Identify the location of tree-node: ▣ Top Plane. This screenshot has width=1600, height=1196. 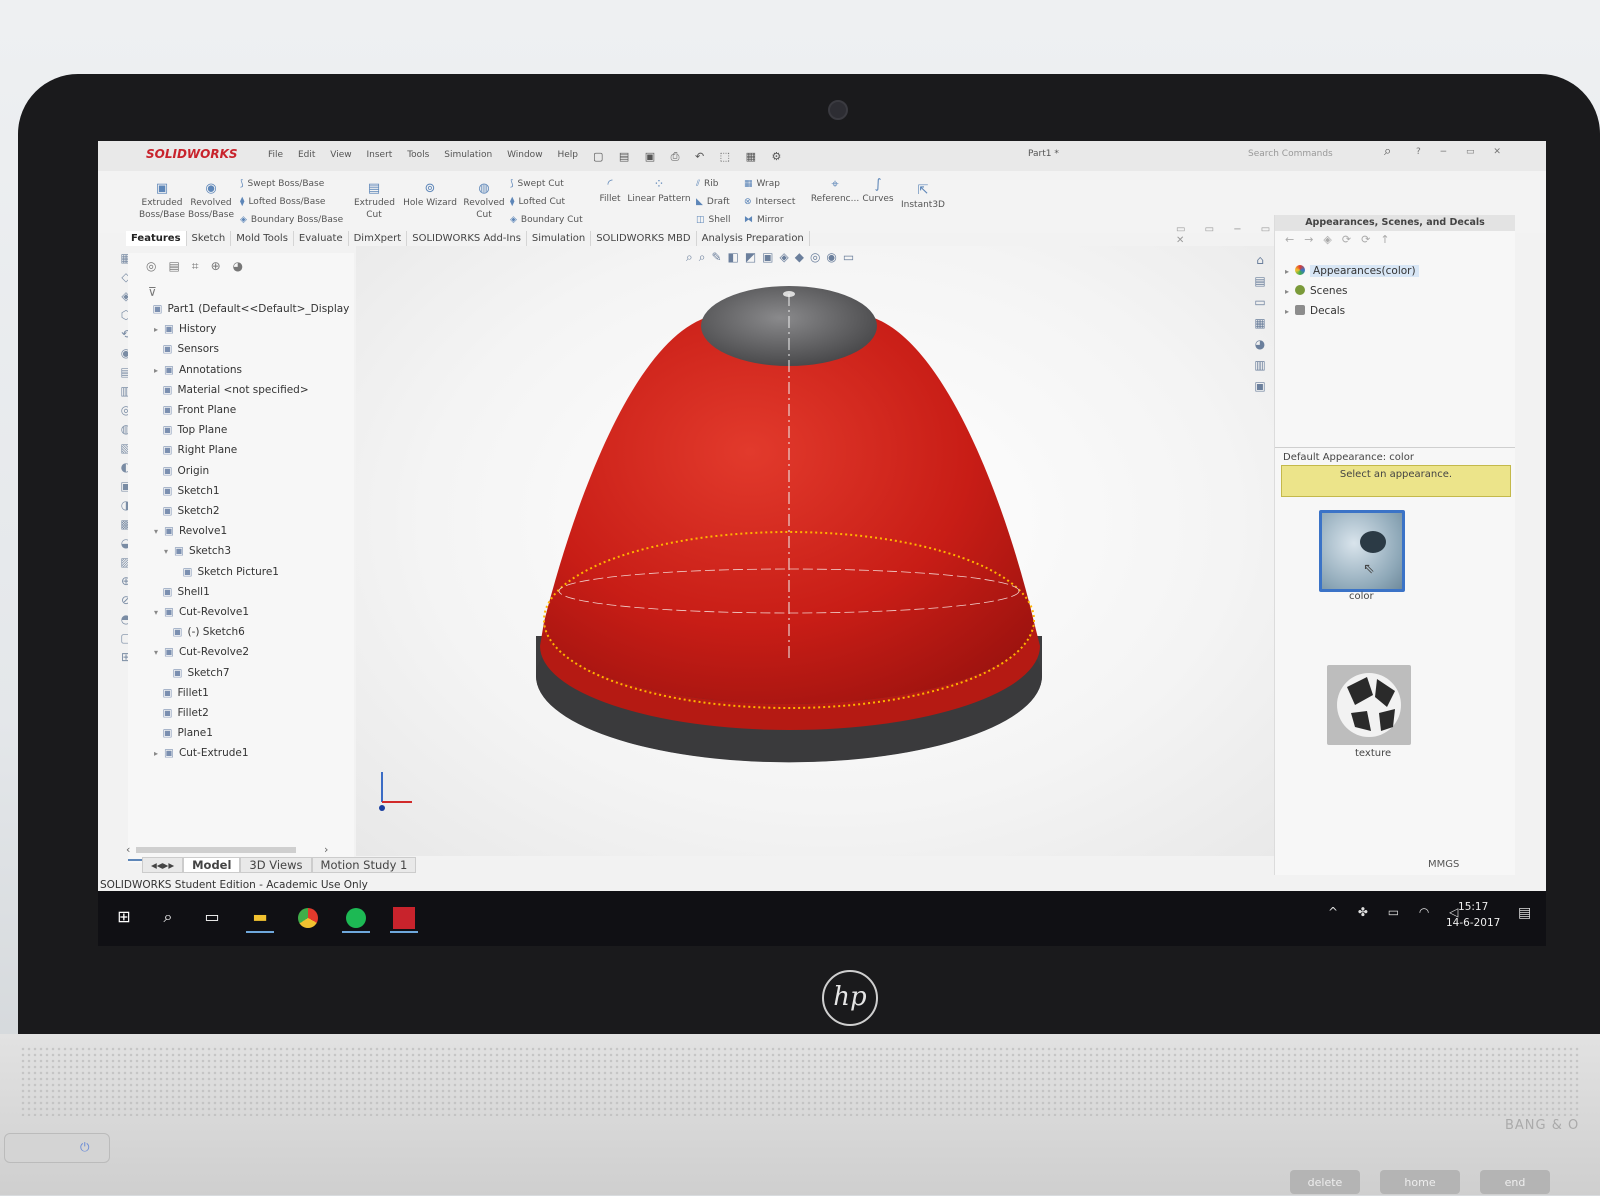
(191, 430).